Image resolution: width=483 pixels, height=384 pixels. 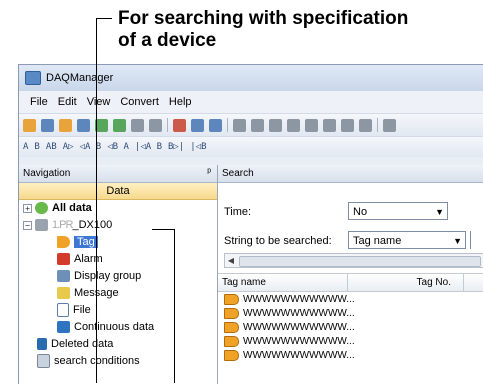 I want to click on print-preview-icon, so click(x=155, y=125).